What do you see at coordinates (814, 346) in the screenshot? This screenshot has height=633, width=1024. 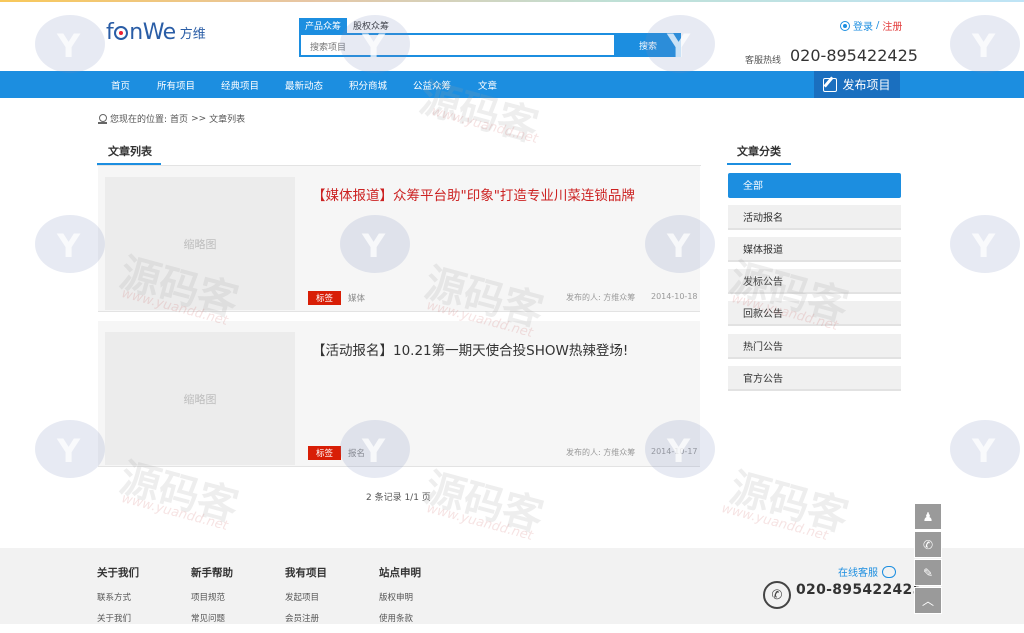 I see `category-hot-notices: 热门公告` at bounding box center [814, 346].